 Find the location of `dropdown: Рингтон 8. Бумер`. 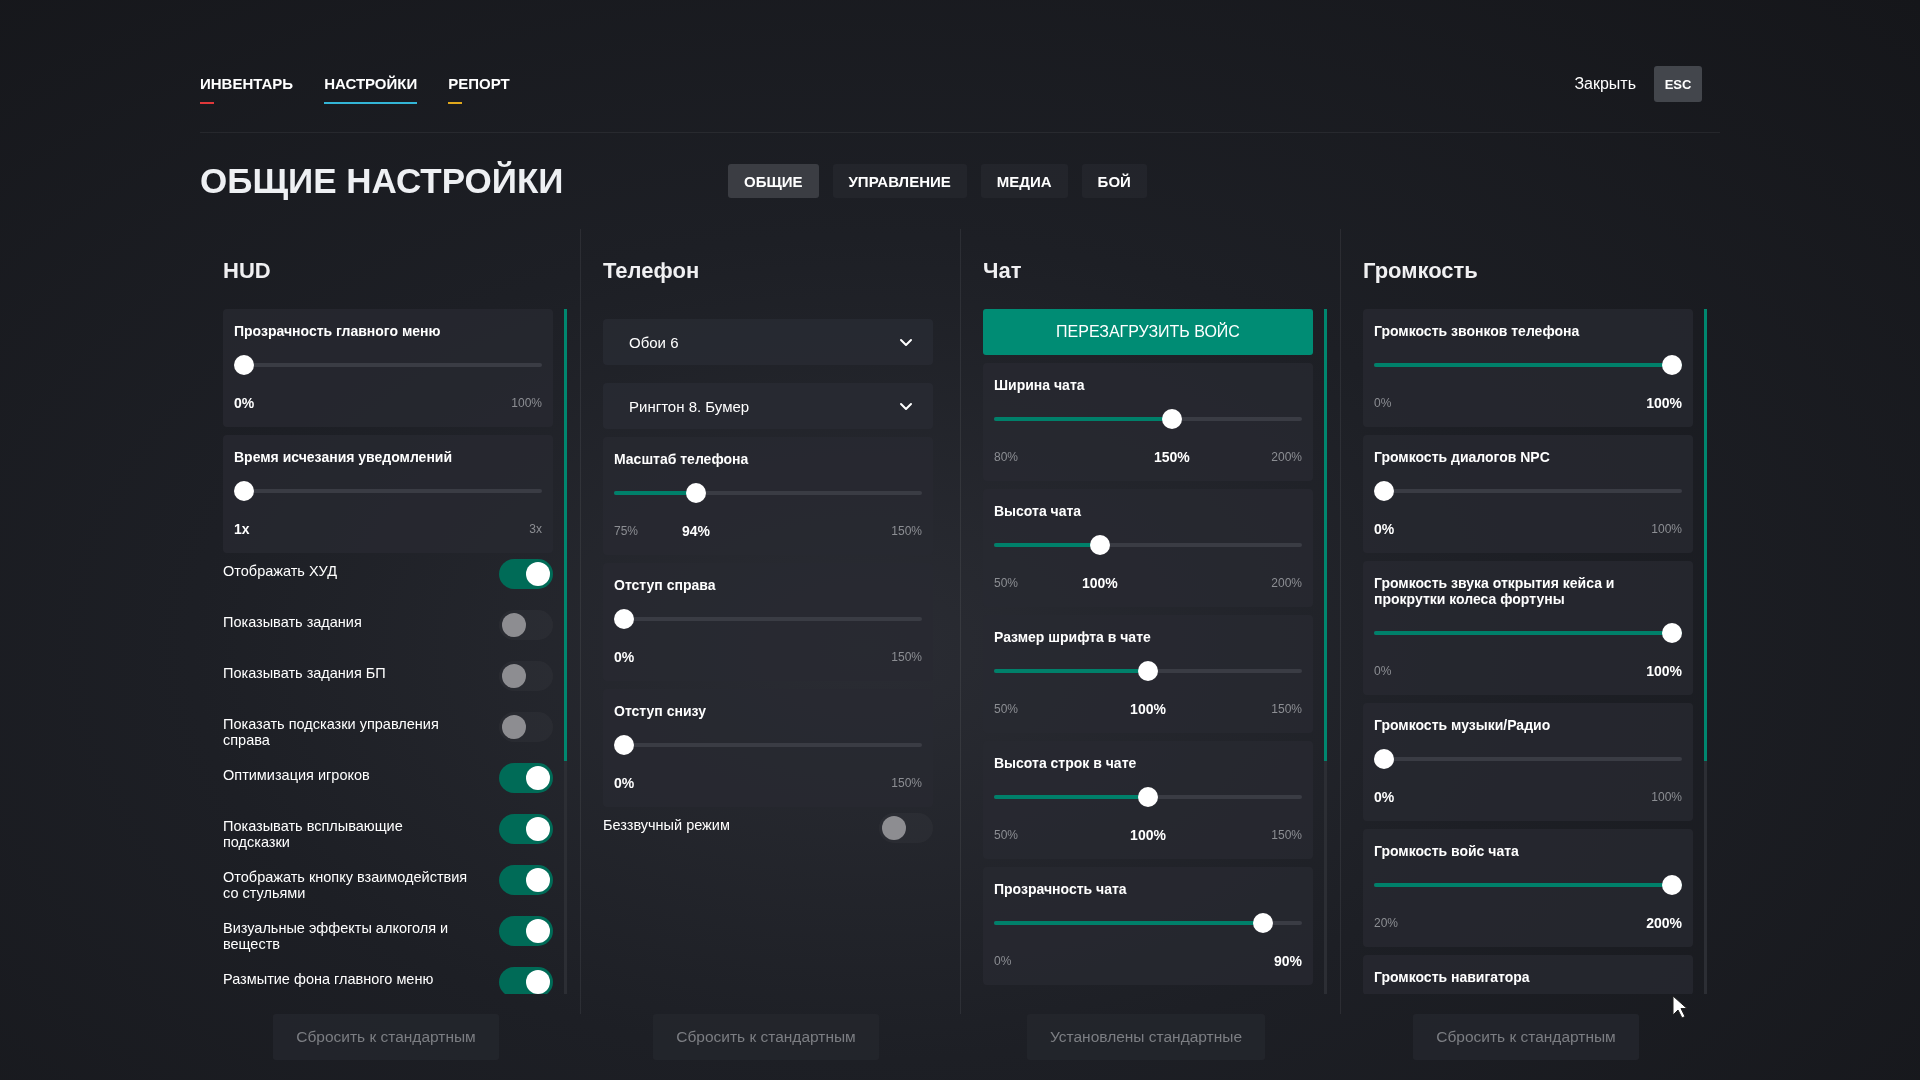

dropdown: Рингтон 8. Бумер is located at coordinates (768, 406).